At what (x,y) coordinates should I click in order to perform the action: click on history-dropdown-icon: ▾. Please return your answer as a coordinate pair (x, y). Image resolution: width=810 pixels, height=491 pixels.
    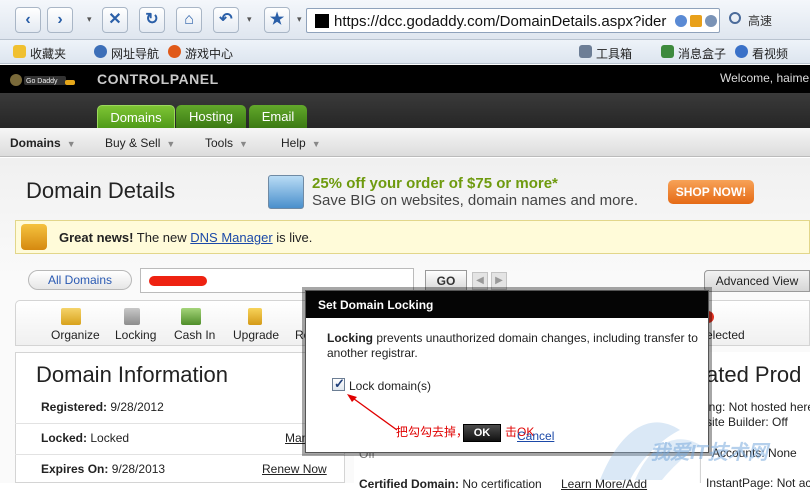
    Looking at the image, I should click on (91, 19).